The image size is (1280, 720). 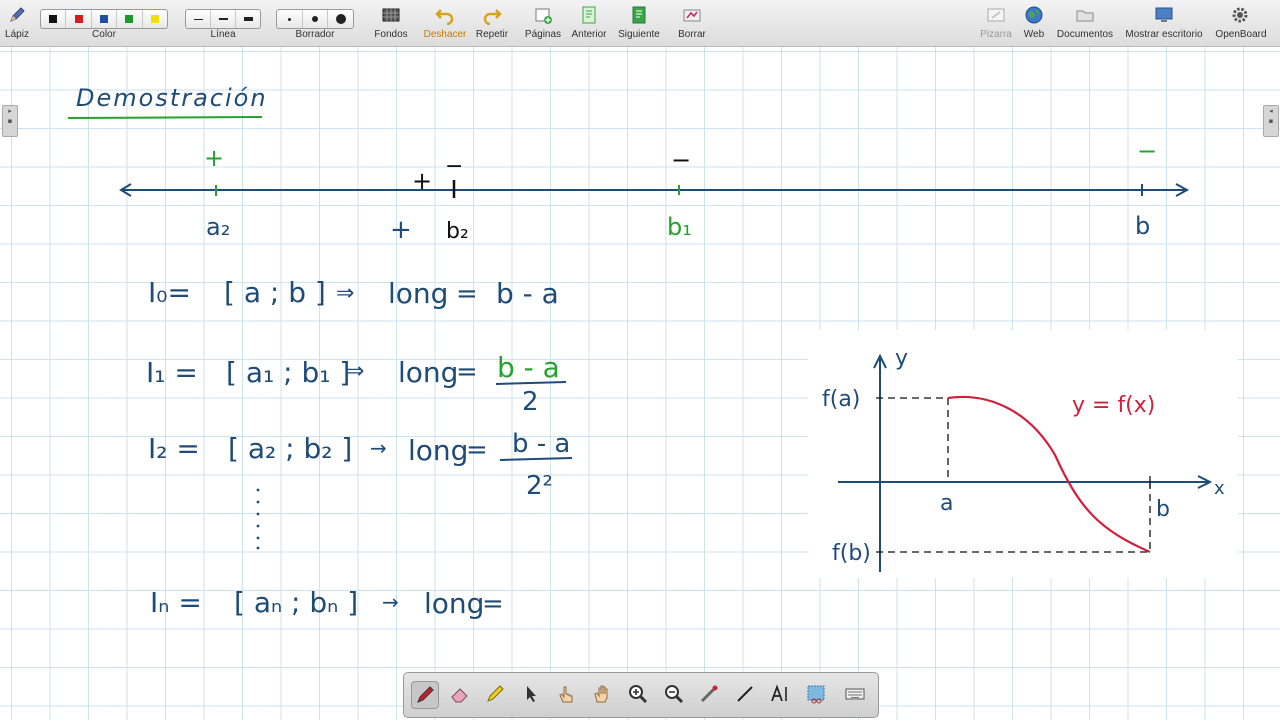 I want to click on b-point-label: b, so click(x=1163, y=509).